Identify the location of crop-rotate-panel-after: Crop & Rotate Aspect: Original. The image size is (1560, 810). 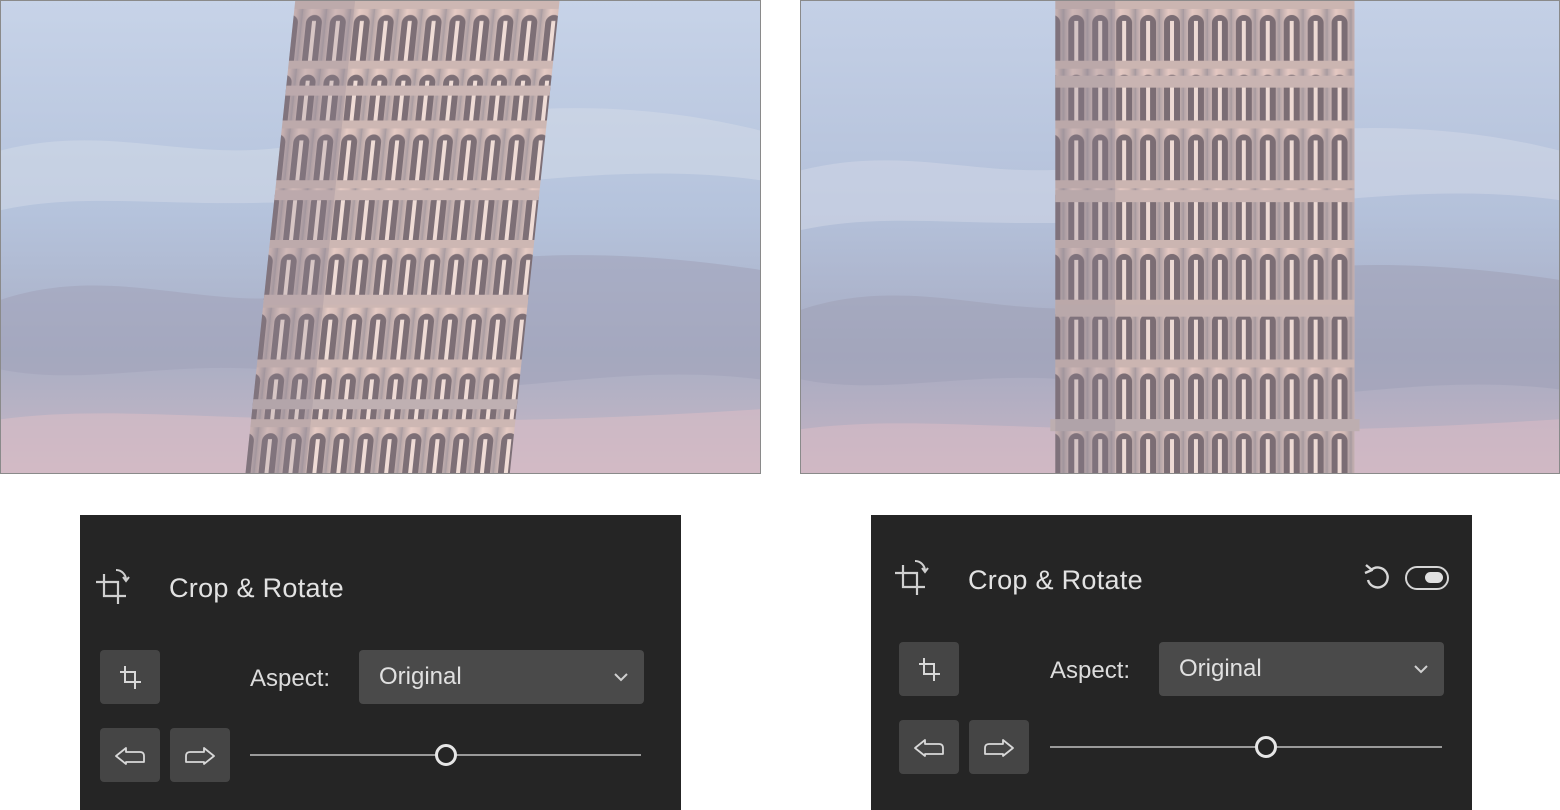
(1171, 662).